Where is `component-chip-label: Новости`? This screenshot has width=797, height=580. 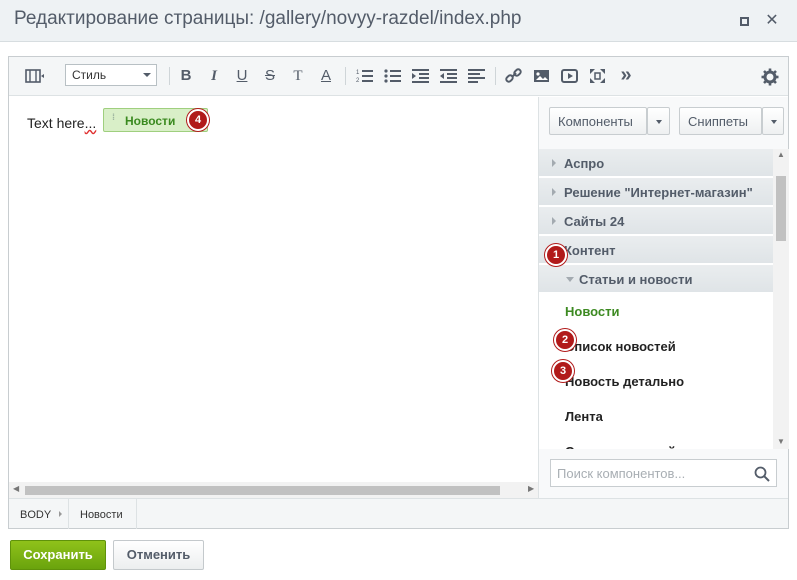 component-chip-label: Новости is located at coordinates (150, 121).